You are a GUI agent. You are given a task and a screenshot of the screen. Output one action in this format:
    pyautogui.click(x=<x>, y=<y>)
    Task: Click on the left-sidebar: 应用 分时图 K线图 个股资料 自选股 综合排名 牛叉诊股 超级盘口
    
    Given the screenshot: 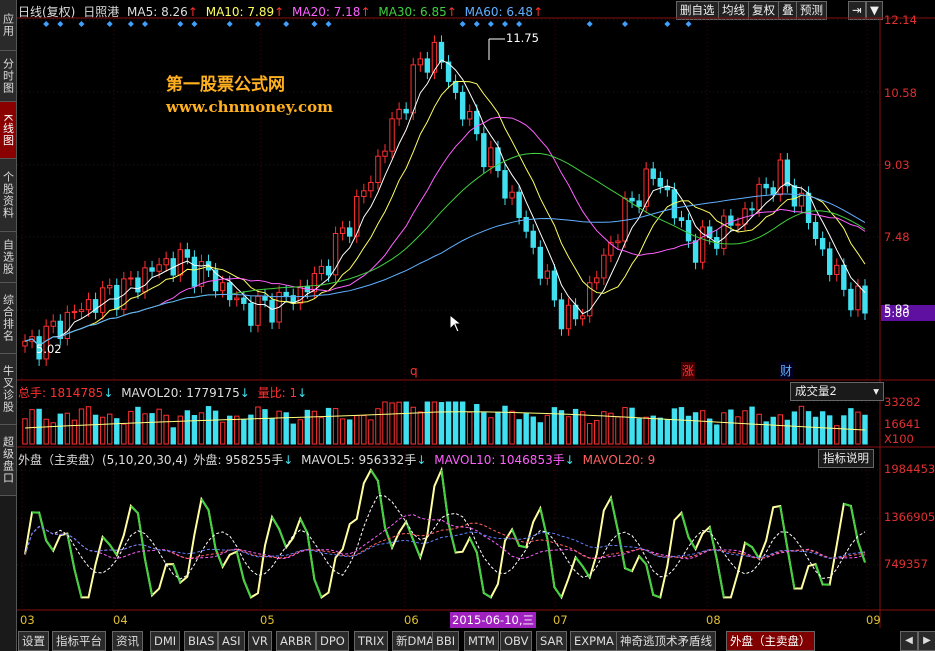 What is the action you would take?
    pyautogui.click(x=8, y=325)
    